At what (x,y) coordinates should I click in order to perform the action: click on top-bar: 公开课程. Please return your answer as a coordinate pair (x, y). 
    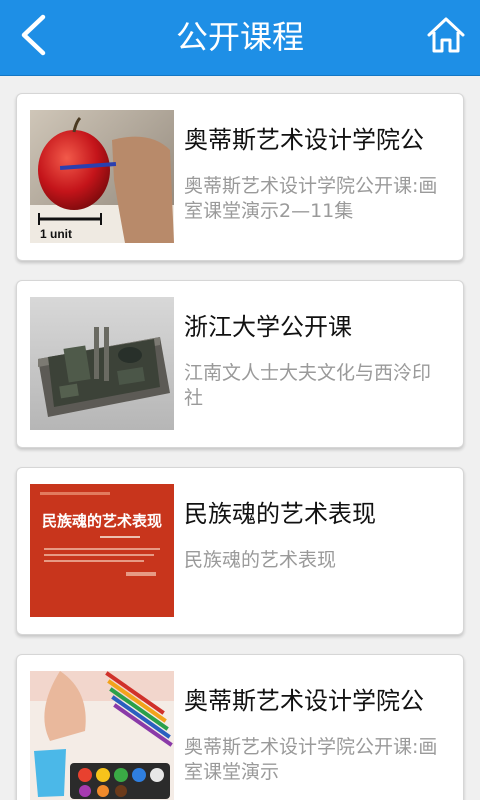
    Looking at the image, I should click on (240, 38).